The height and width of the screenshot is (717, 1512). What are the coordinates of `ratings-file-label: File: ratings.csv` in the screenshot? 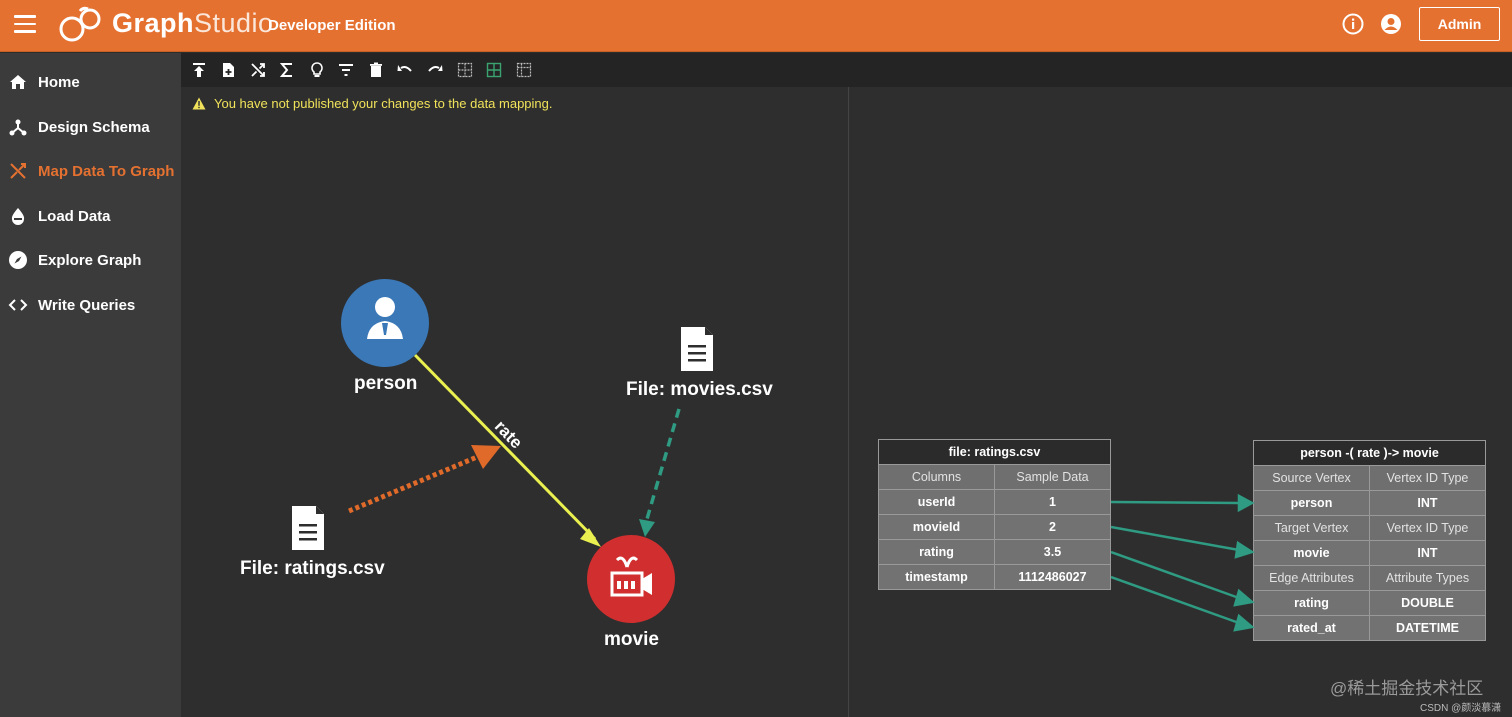 It's located at (312, 568).